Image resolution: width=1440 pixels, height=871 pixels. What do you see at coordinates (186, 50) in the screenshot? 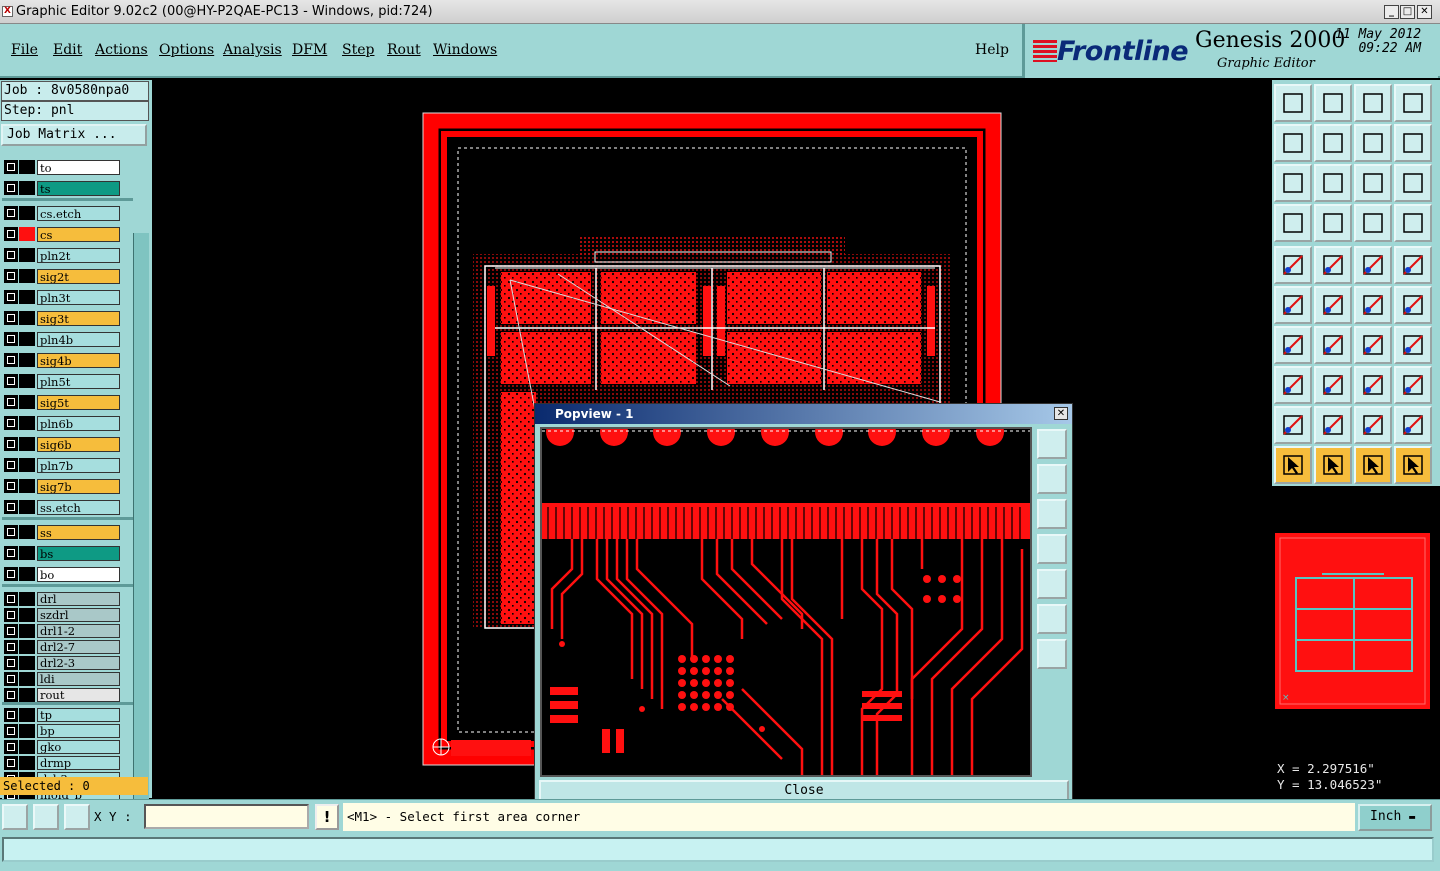
I see `menu-options: Options` at bounding box center [186, 50].